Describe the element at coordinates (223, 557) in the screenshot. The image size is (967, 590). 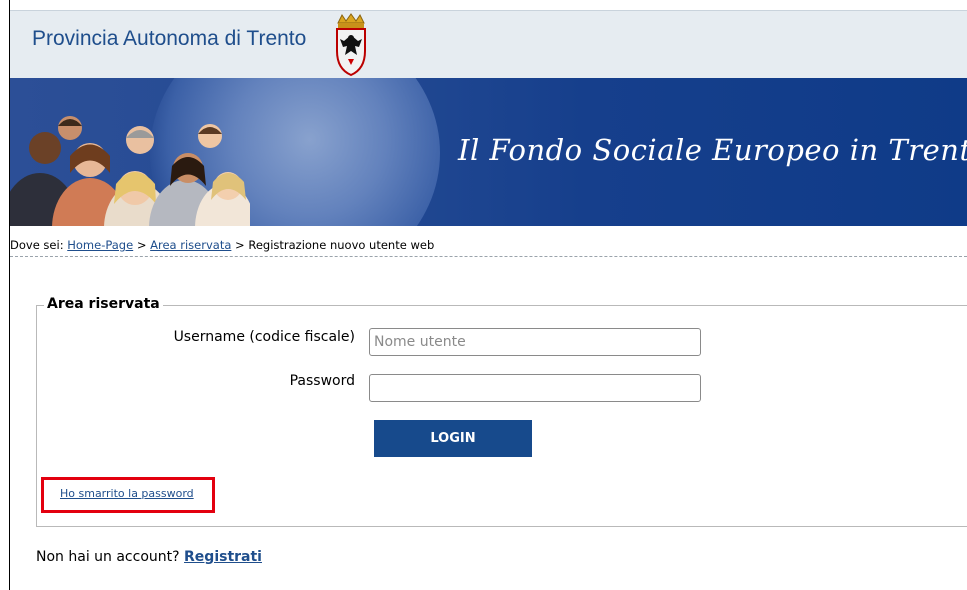
I see `register-link: Registrati` at that location.